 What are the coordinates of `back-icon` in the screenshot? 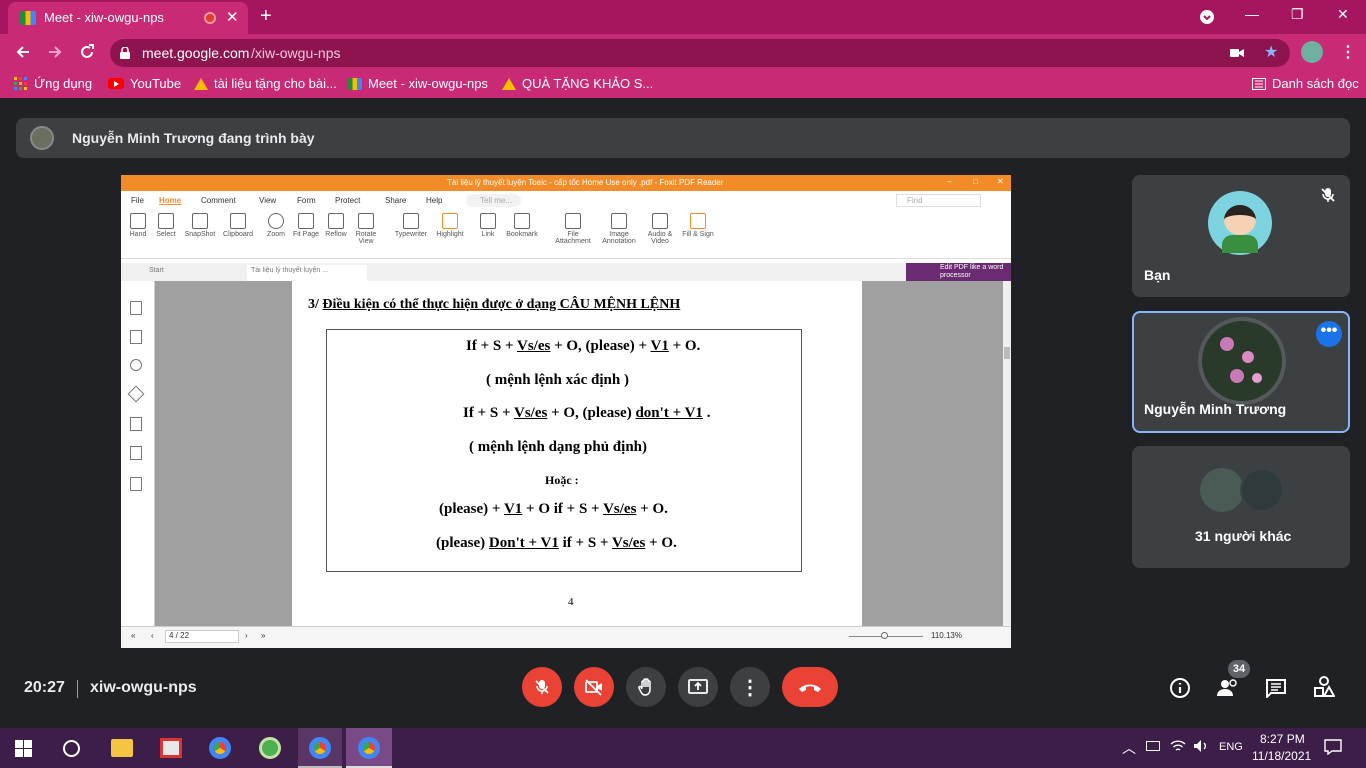 It's located at (23, 52).